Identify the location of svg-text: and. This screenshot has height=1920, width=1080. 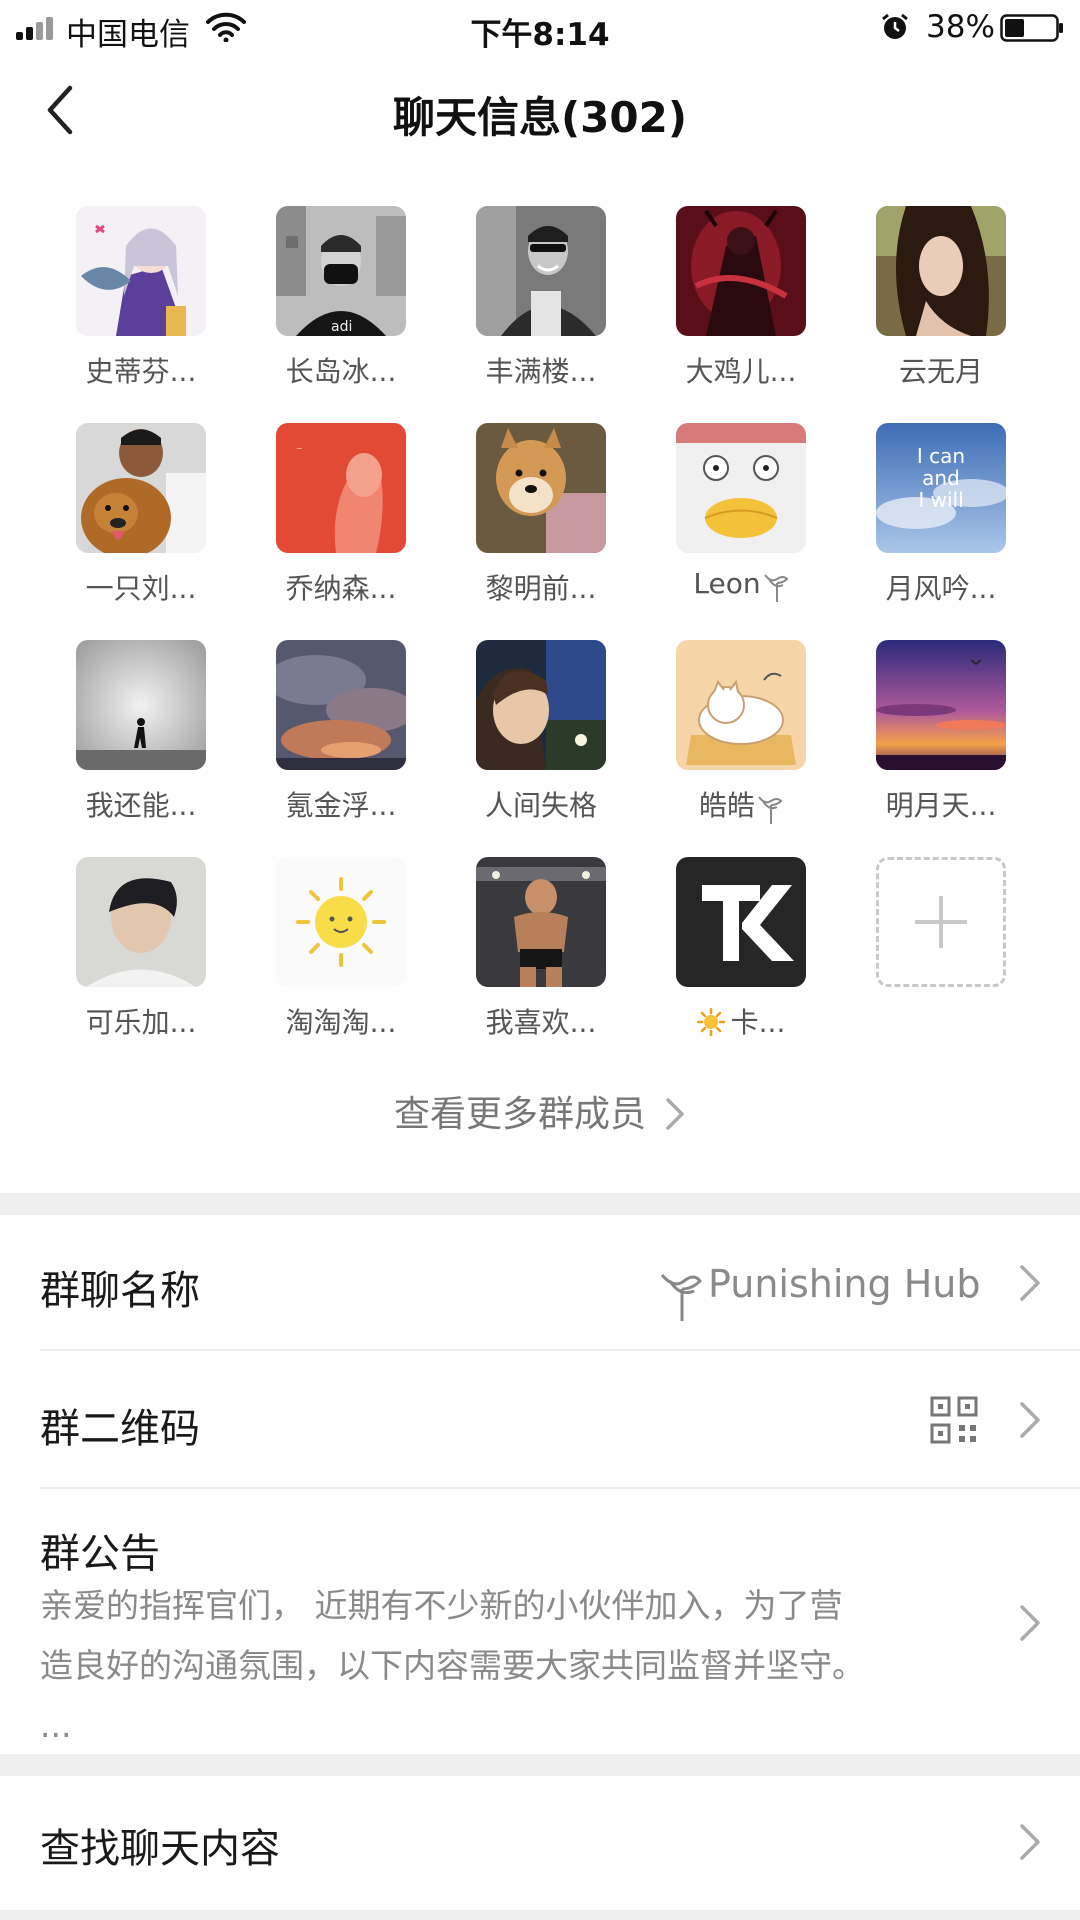
(941, 478).